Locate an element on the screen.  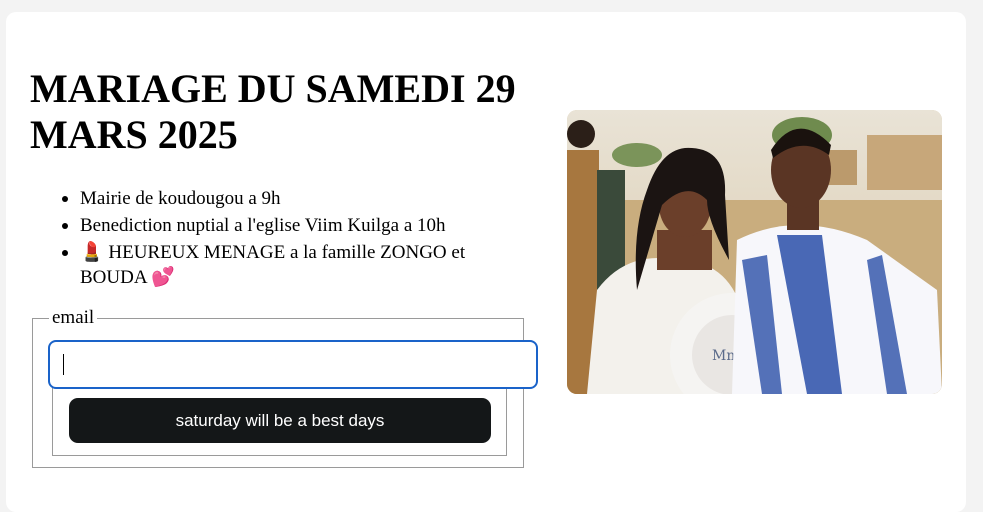
email-input is located at coordinates (293, 364).